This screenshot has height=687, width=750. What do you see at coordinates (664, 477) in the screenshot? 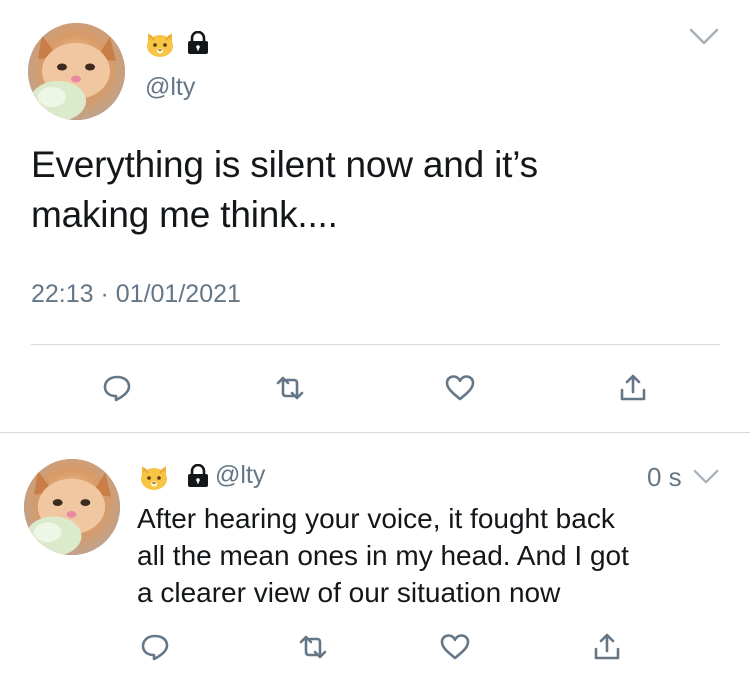
I see `reply-timestamp: 0 s` at bounding box center [664, 477].